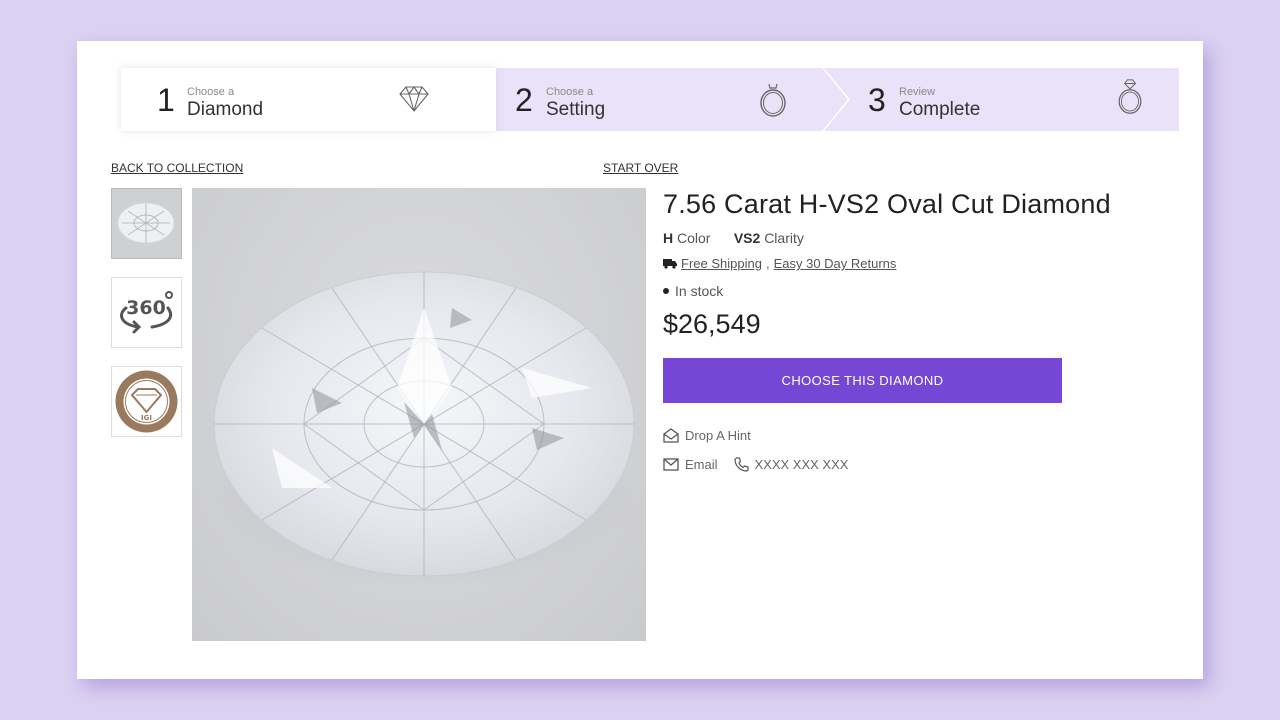 This screenshot has height=720, width=1280. I want to click on thumbnail-certificate: IGI, so click(146, 401).